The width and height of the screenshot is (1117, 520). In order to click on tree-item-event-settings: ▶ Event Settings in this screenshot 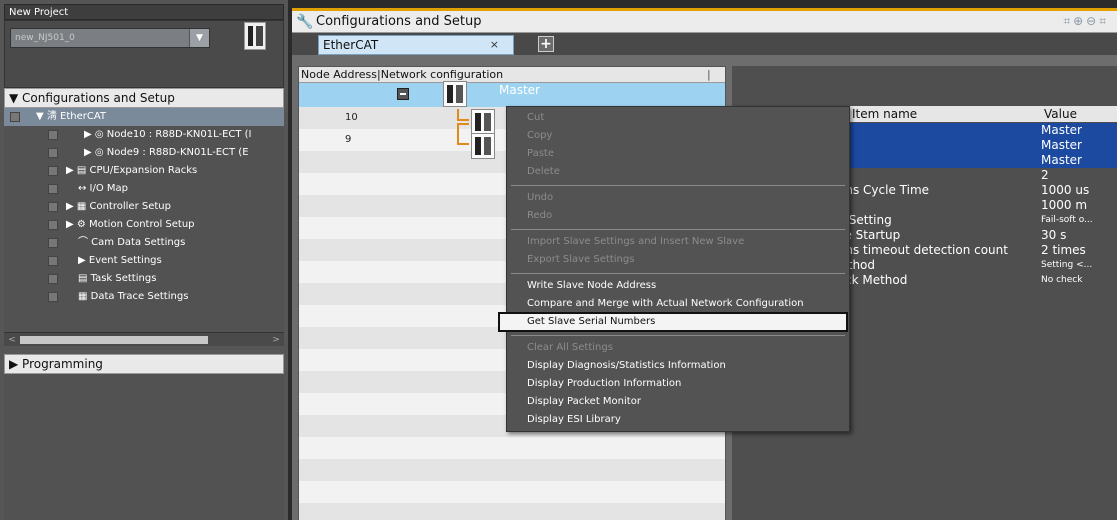, I will do `click(144, 261)`.